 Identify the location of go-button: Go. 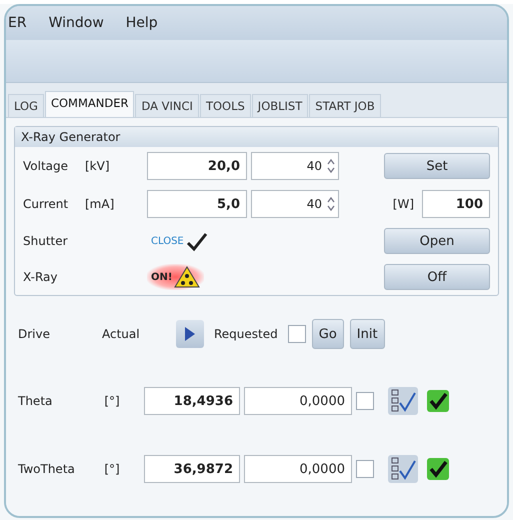
(328, 334).